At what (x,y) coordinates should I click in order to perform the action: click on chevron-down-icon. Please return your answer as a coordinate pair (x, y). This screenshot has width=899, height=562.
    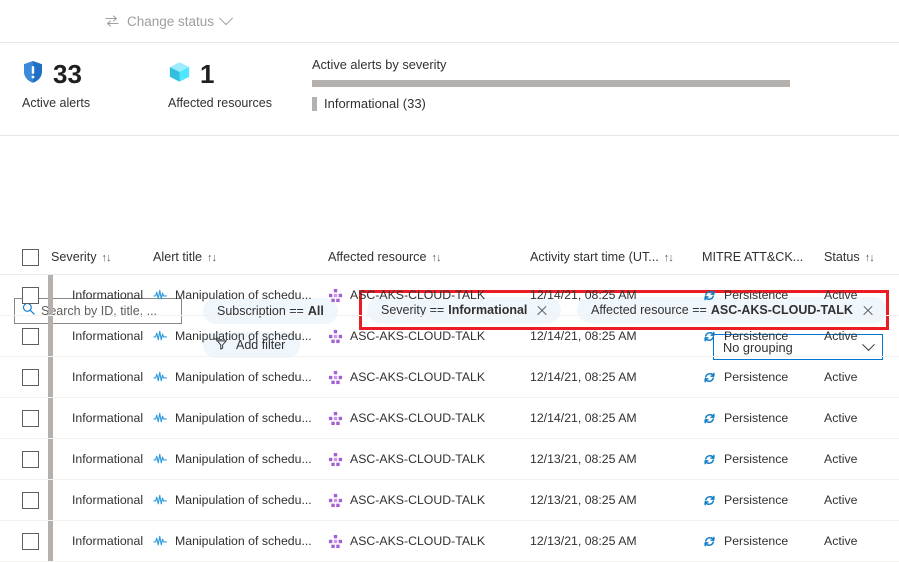
    Looking at the image, I should click on (226, 18).